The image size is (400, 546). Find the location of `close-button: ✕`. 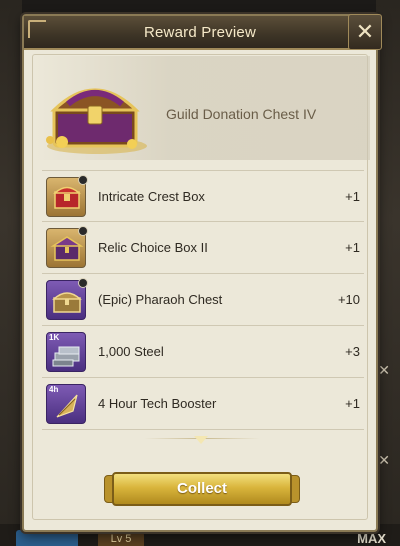

close-button: ✕ is located at coordinates (365, 32).